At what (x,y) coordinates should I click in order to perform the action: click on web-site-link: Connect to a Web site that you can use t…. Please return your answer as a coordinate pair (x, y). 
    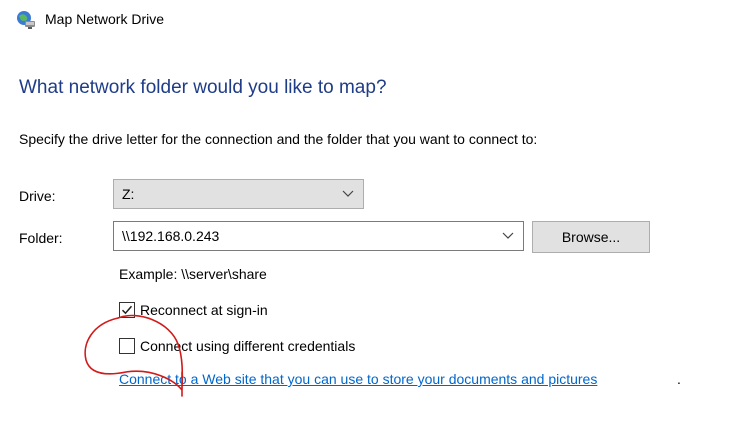
    Looking at the image, I should click on (358, 379).